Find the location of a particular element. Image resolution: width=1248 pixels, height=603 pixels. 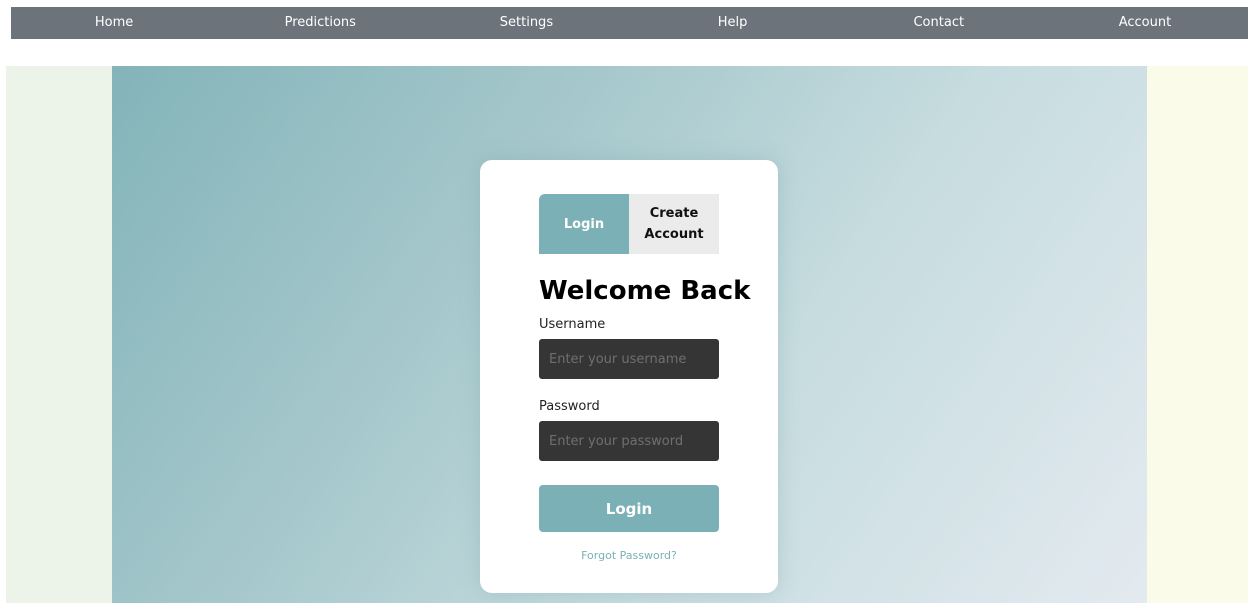

tab-login-label: Login is located at coordinates (584, 224).